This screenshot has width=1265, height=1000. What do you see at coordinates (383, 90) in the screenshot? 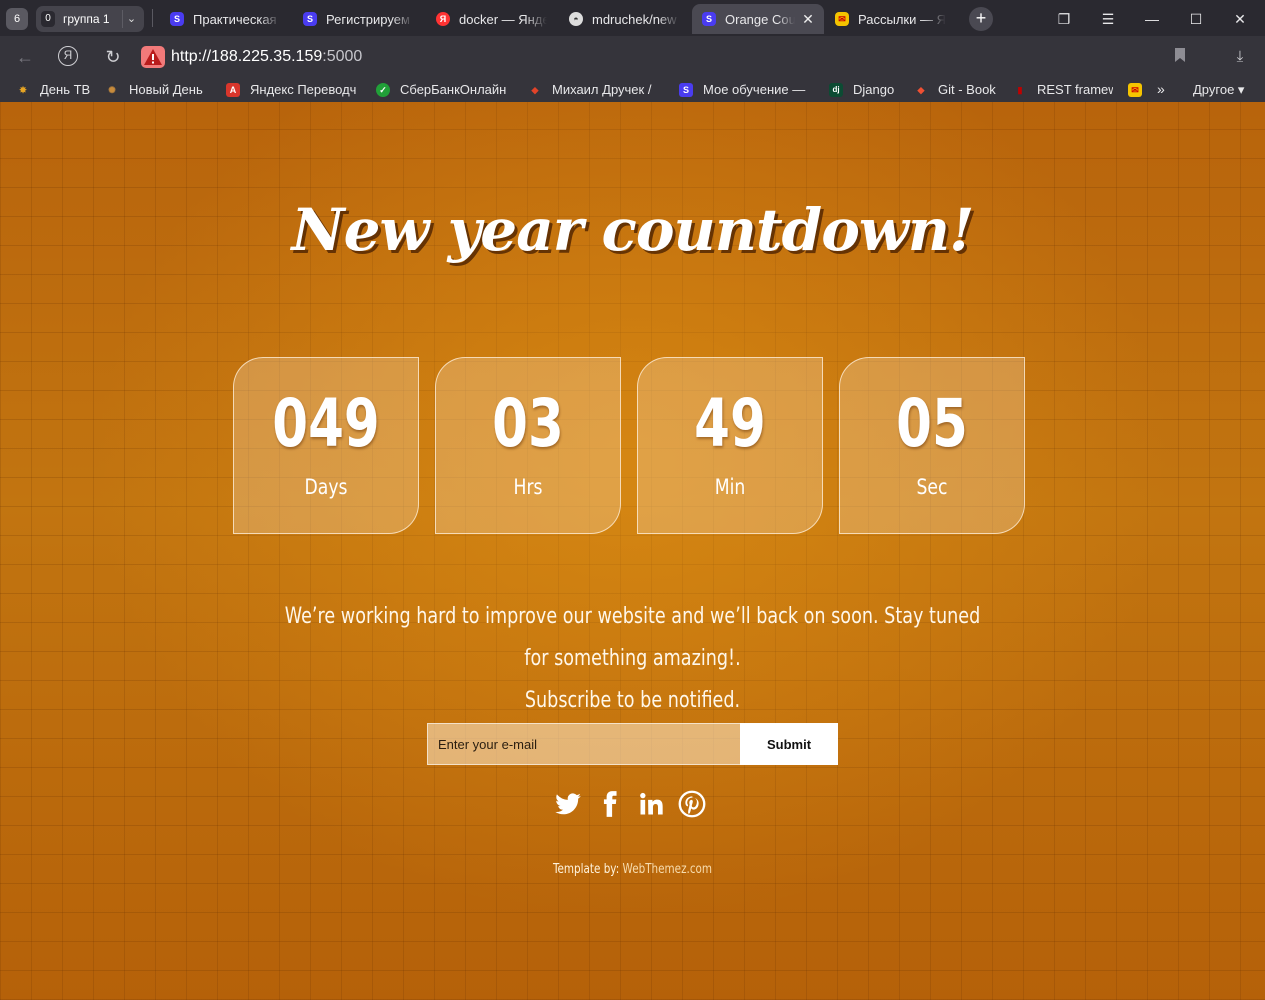
I see `sber-icon: ✓` at bounding box center [383, 90].